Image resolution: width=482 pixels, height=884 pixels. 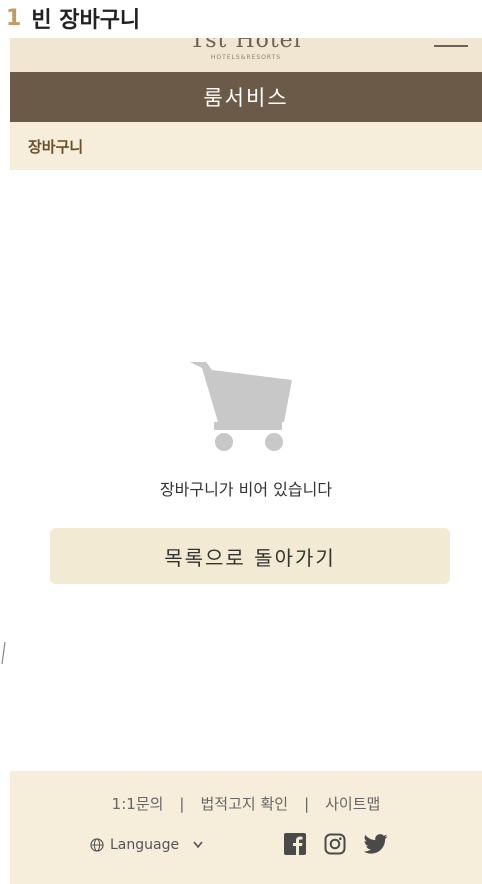 I want to click on step-title: 빈 장바구니, so click(x=86, y=20).